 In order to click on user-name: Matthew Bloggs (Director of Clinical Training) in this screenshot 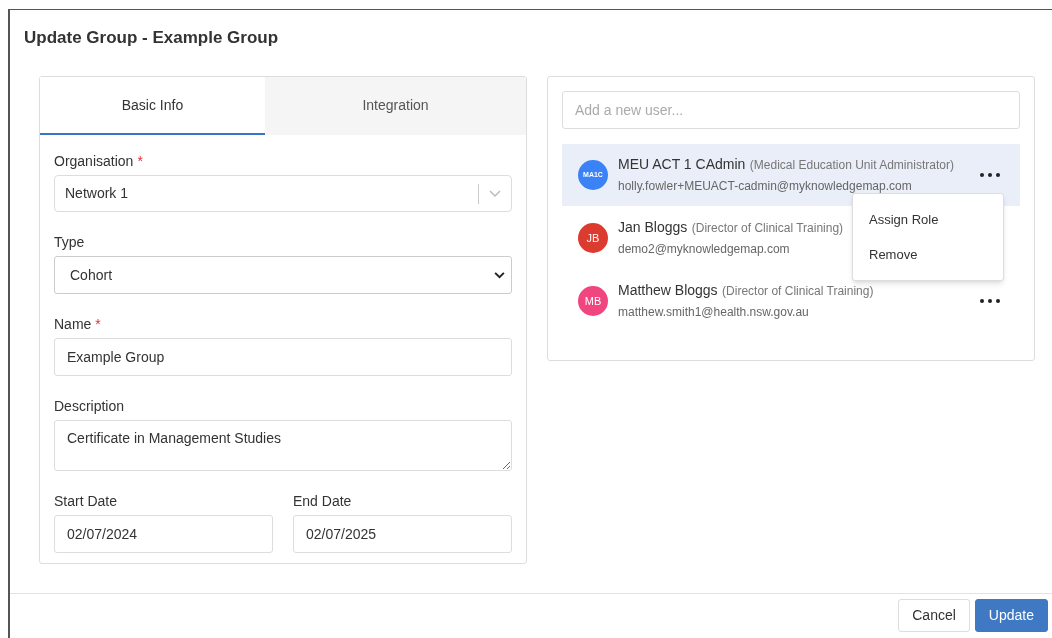, I will do `click(746, 290)`.